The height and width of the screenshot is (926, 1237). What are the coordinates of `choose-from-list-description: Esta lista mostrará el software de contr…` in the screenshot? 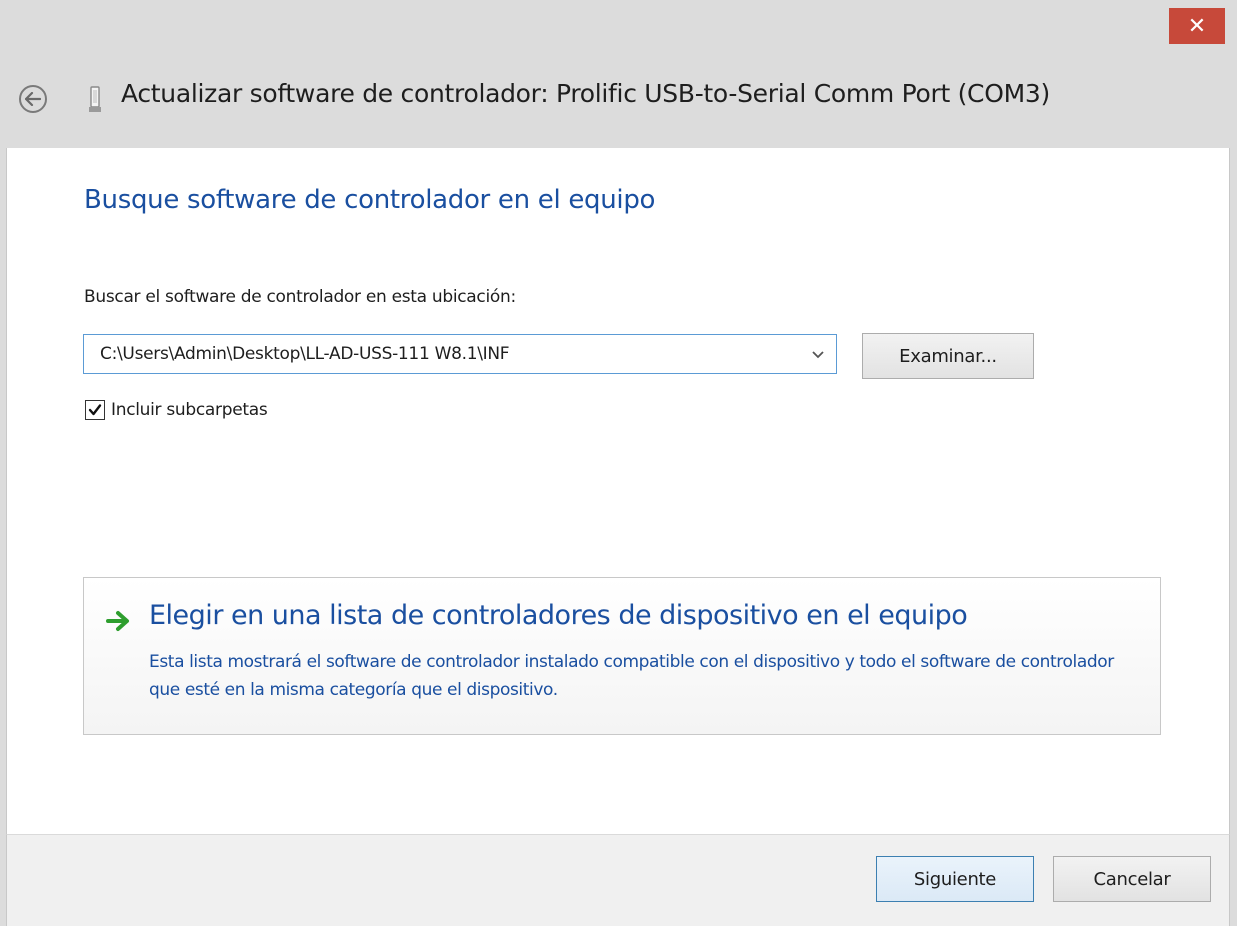 It's located at (631, 676).